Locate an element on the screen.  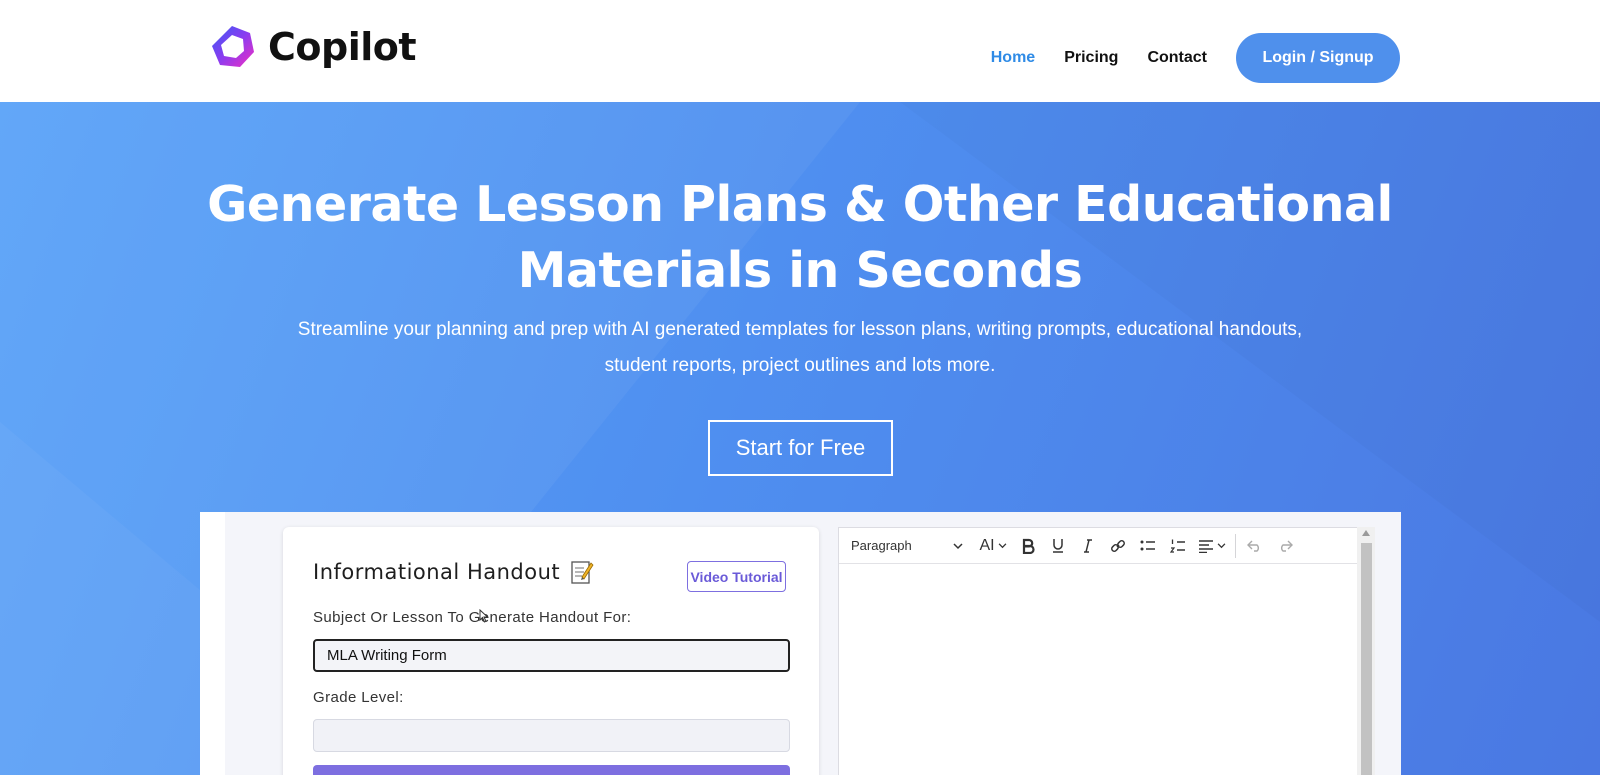
form-title: Informational Handout is located at coordinates (453, 572).